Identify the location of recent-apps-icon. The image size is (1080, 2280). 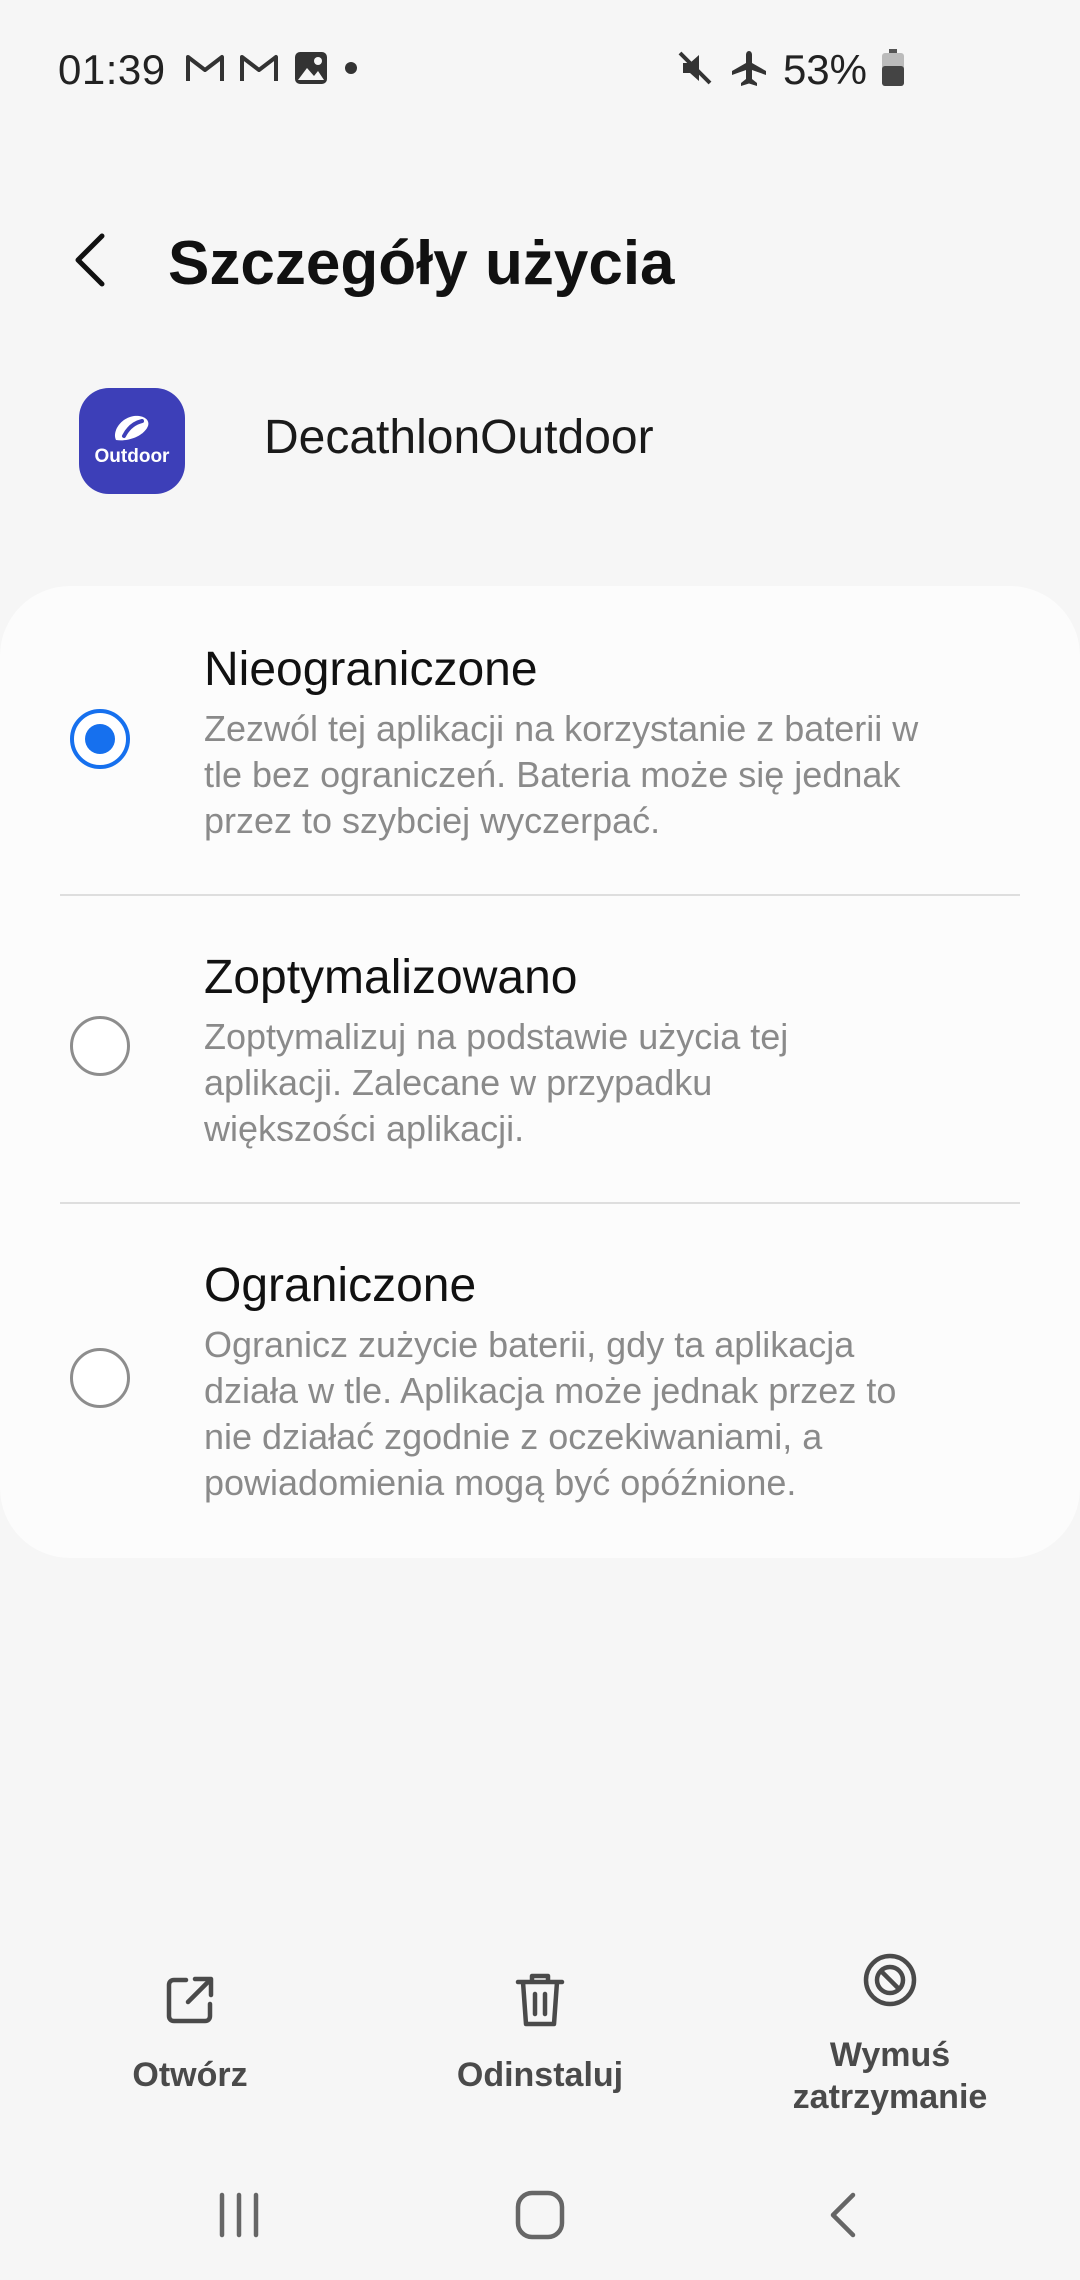
(239, 2215).